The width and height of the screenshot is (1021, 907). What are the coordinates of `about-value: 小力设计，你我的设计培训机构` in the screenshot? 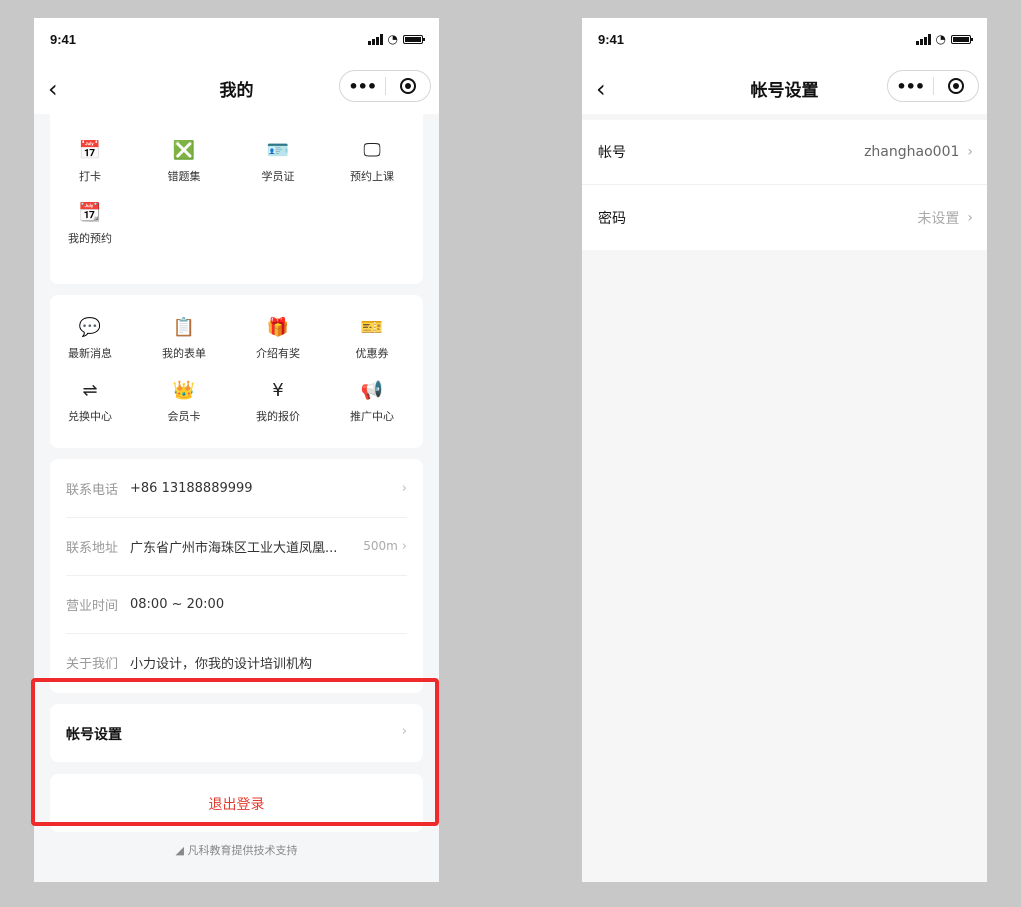 It's located at (221, 664).